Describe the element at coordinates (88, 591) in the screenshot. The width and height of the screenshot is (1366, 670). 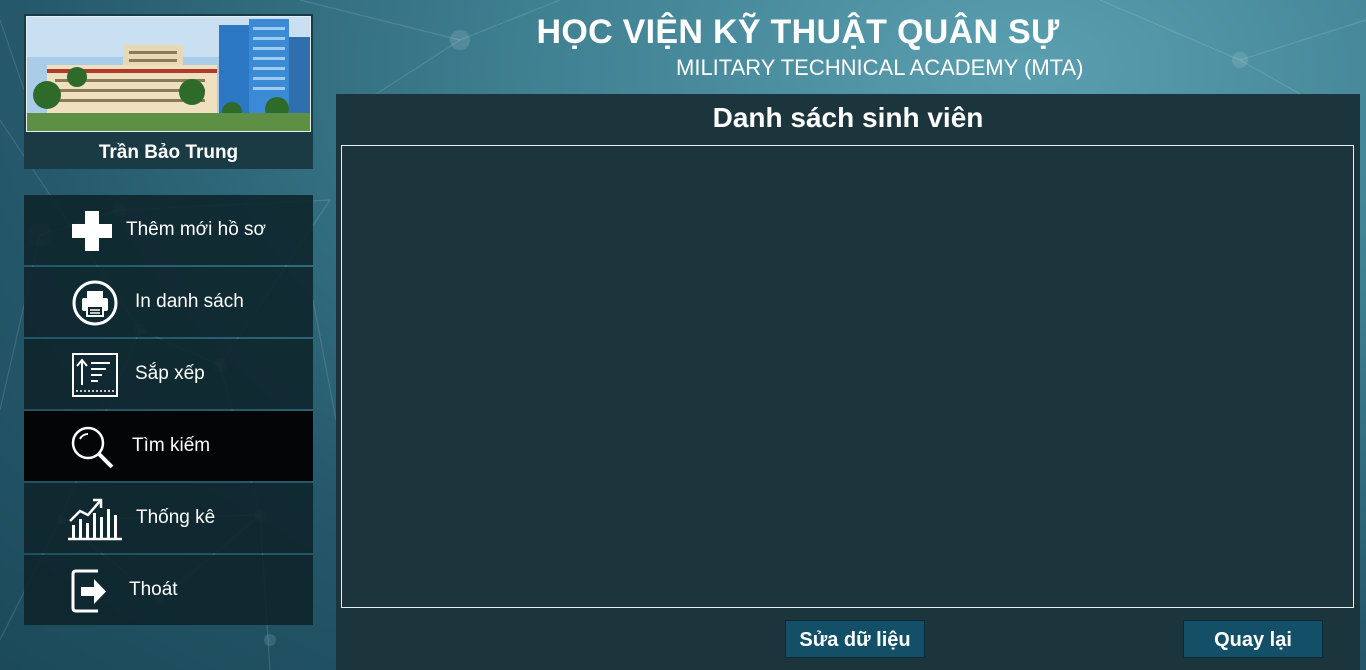
I see `exit-icon` at that location.